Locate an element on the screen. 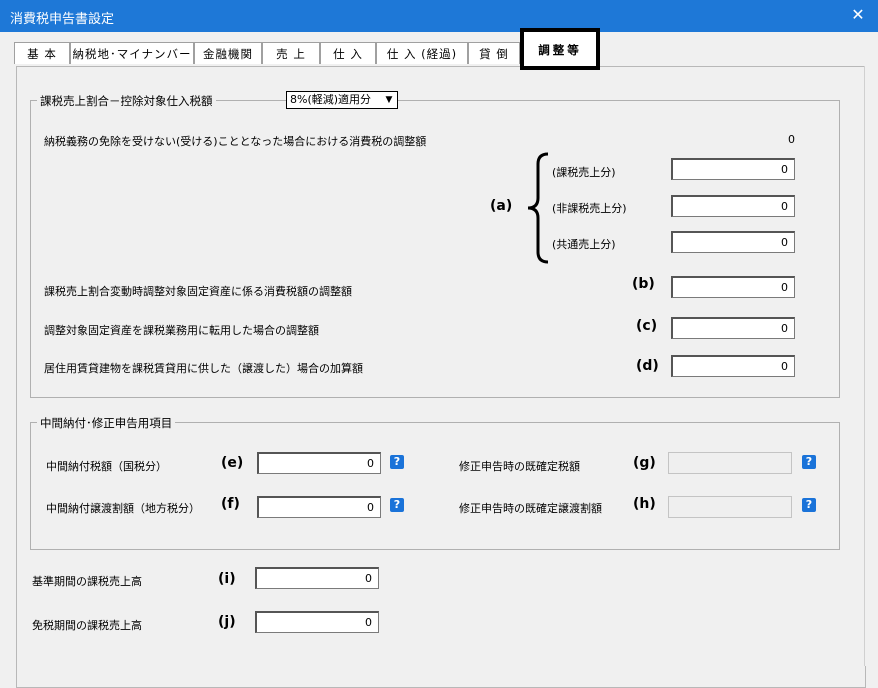 The image size is (878, 688). fixed-asset-conversion-label: 調整対象固定資産を課税業務用に転用した場合の調整額 is located at coordinates (181, 330).